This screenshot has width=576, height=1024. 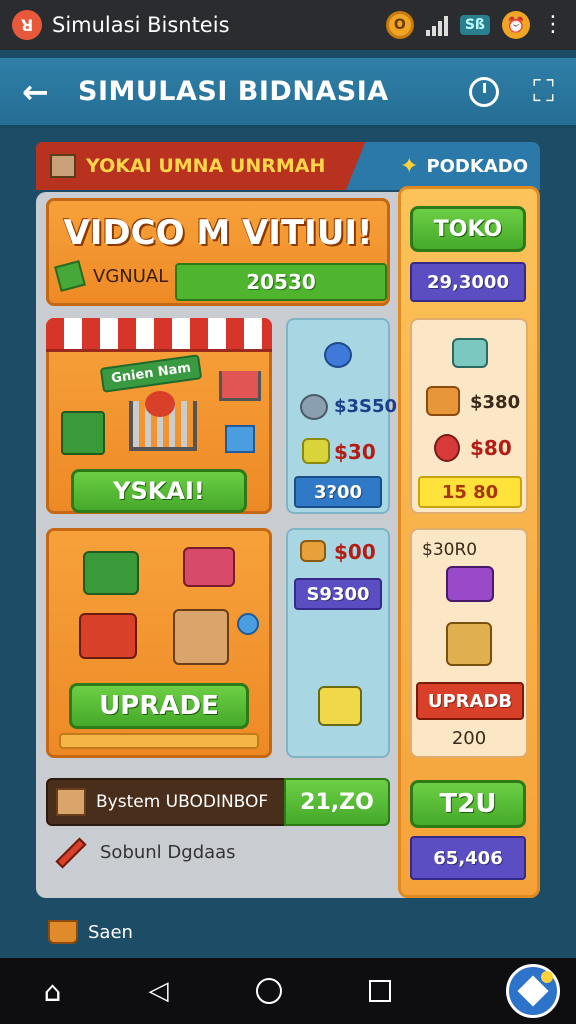 I want to click on right-extra-value: 65,406, so click(x=468, y=858).